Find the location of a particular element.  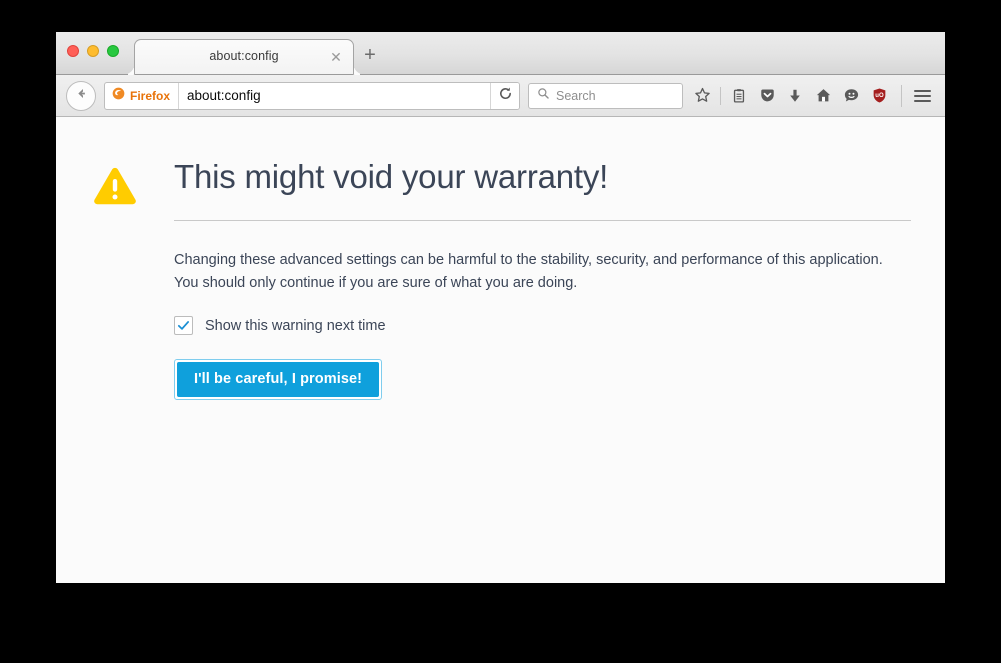

tab-shoulder-left is located at coordinates (129, 69).